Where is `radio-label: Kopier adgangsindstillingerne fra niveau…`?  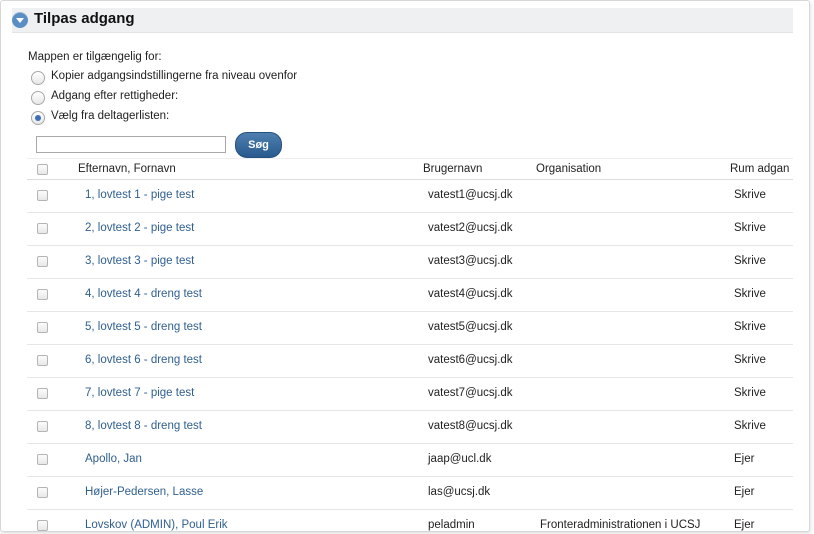 radio-label: Kopier adgangsindstillingerne fra niveau… is located at coordinates (174, 76).